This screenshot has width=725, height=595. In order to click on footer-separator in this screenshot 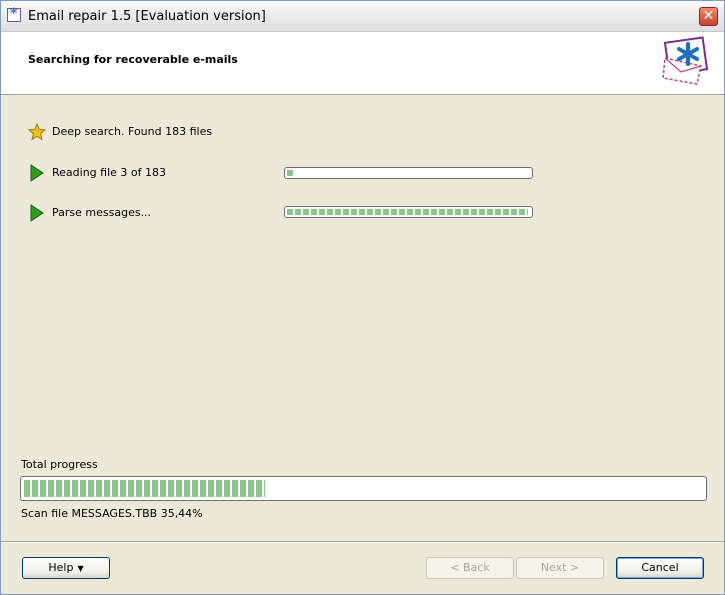, I will do `click(362, 542)`.